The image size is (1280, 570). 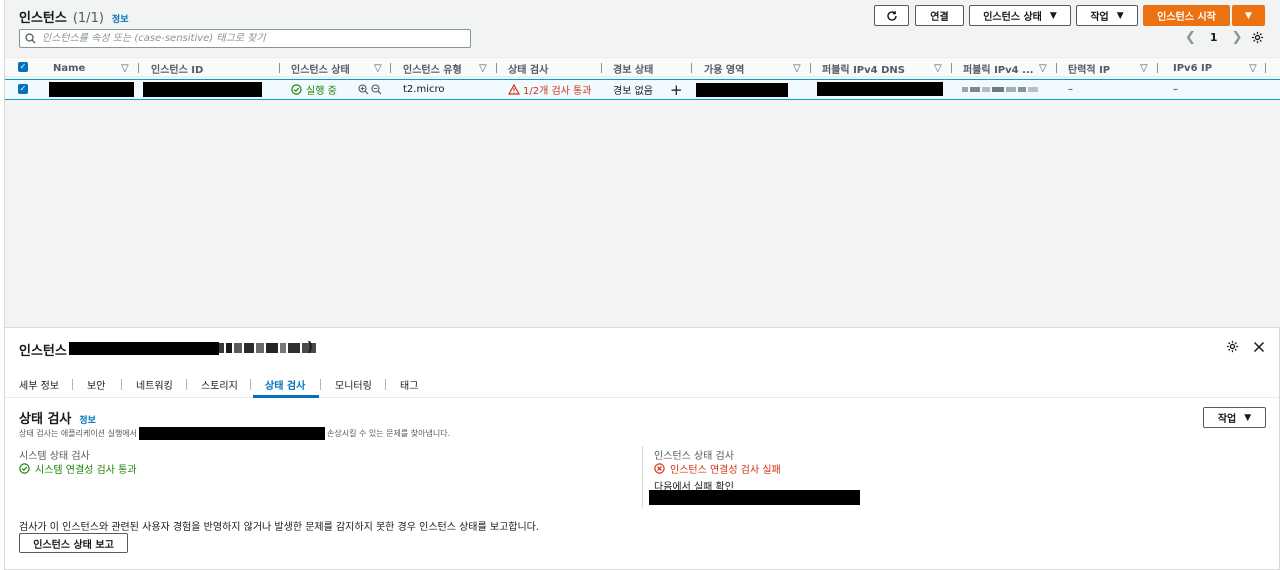 I want to click on detail-header-icons, so click(x=1245, y=346).